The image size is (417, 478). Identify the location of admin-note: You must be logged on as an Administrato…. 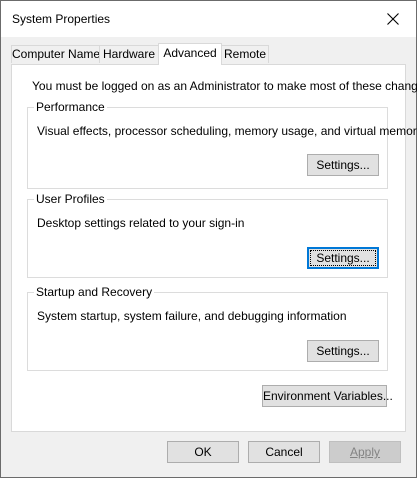
(224, 86).